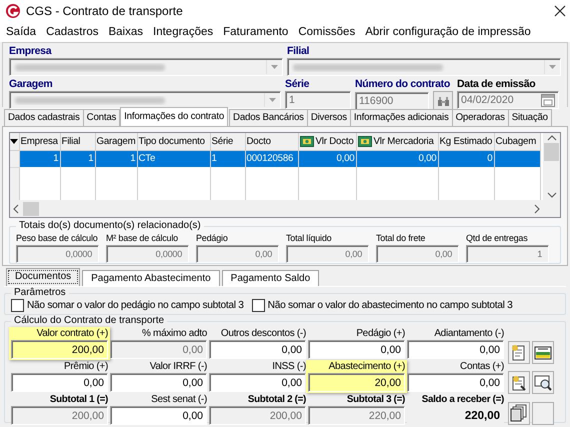 The width and height of the screenshot is (570, 427). Describe the element at coordinates (72, 32) in the screenshot. I see `menu-item: Cadastros` at that location.